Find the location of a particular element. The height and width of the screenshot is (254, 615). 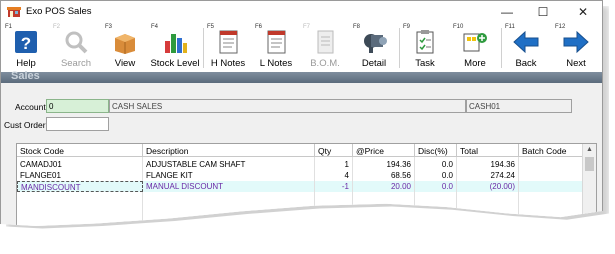

scroll-thumb is located at coordinates (589, 164).